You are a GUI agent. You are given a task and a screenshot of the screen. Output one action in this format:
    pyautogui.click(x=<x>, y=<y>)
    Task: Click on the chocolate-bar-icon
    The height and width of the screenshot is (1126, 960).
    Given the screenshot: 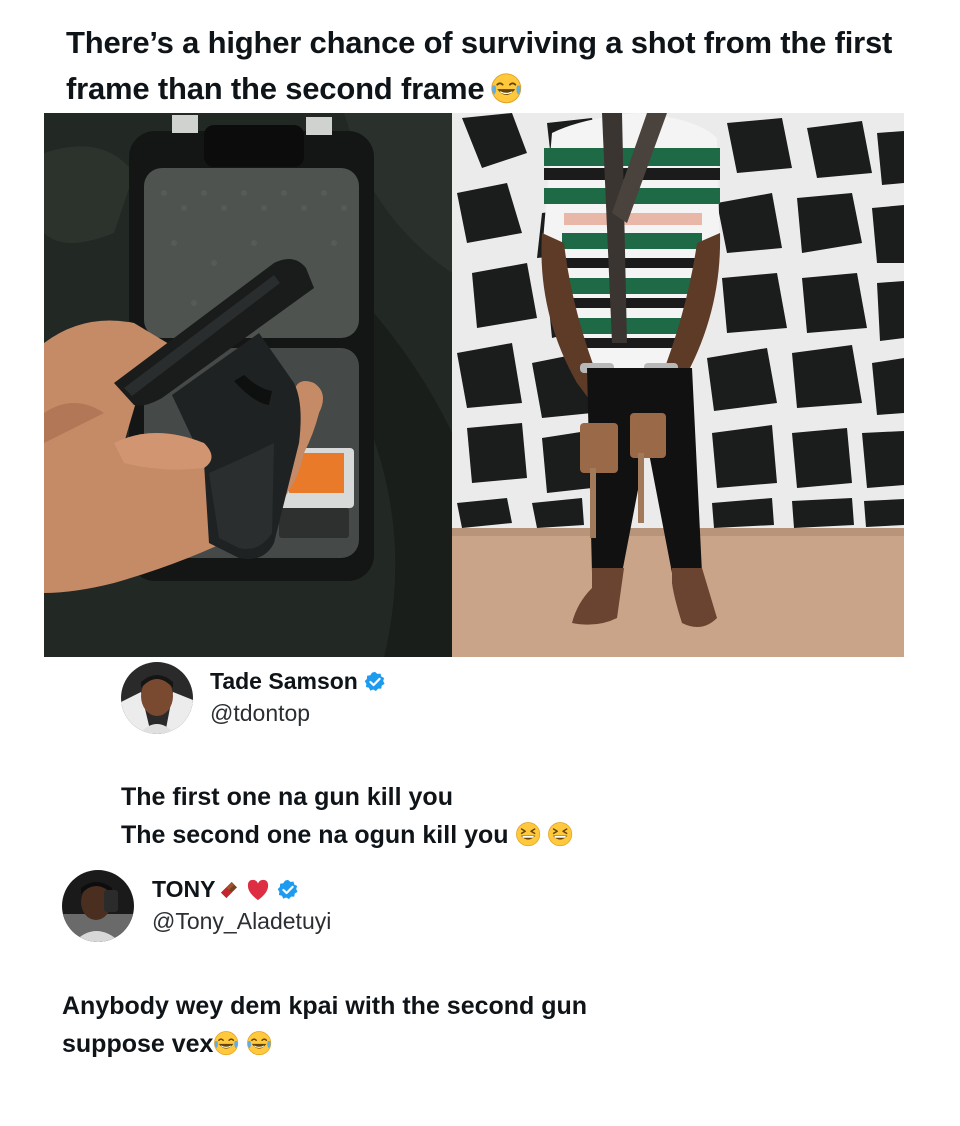 What is the action you would take?
    pyautogui.click(x=229, y=889)
    